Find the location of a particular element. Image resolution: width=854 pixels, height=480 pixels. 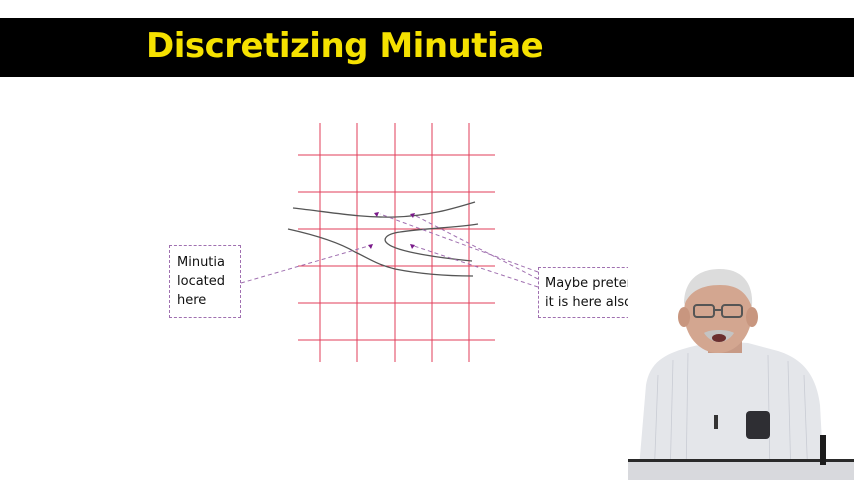

dashed-pointers is located at coordinates (389, 250).